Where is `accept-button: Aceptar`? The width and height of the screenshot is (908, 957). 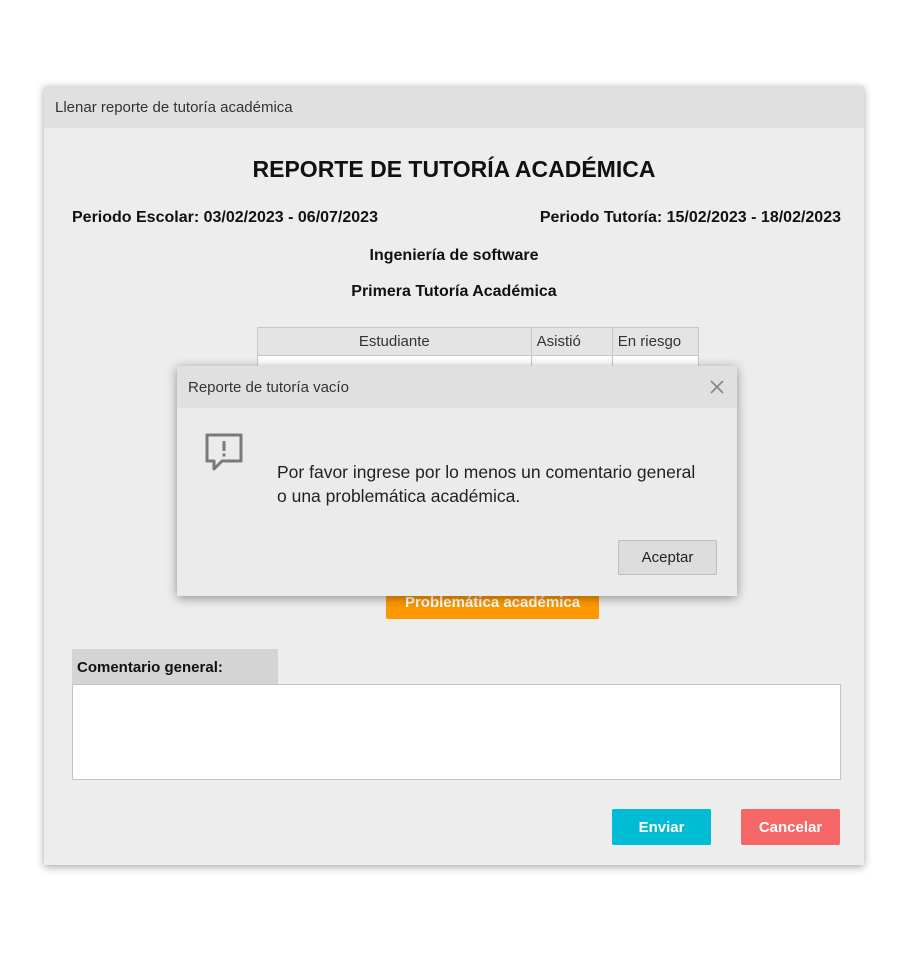 accept-button: Aceptar is located at coordinates (667, 557).